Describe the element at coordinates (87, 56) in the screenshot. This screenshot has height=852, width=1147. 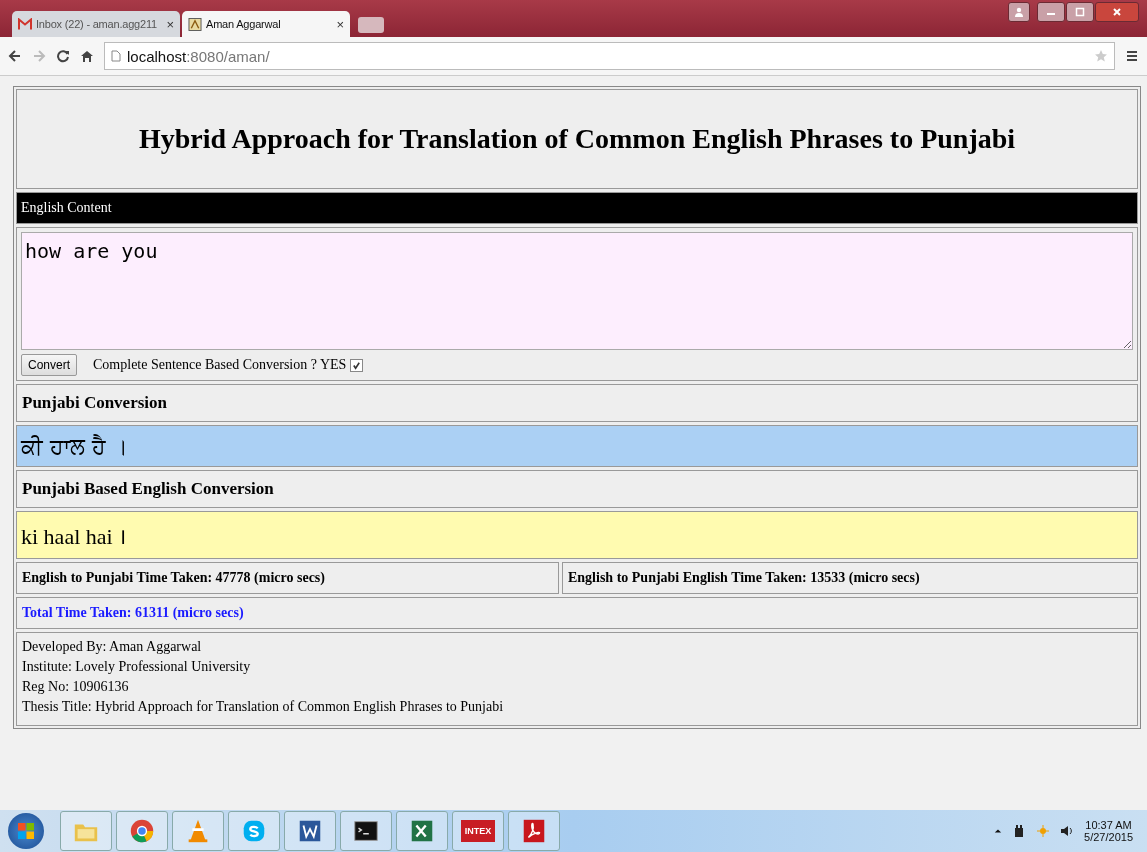
I see `home-icon` at that location.